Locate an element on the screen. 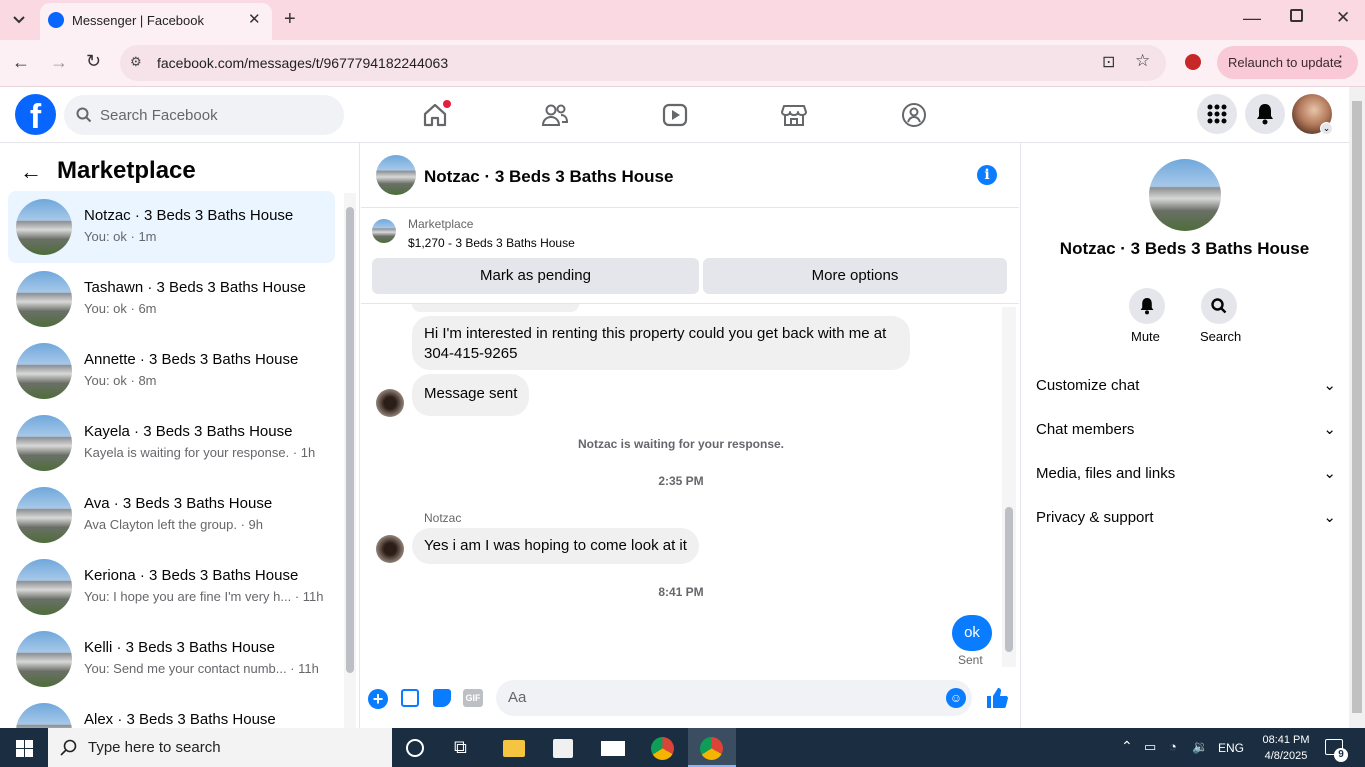  minimize-icon: — is located at coordinates (1252, 18).